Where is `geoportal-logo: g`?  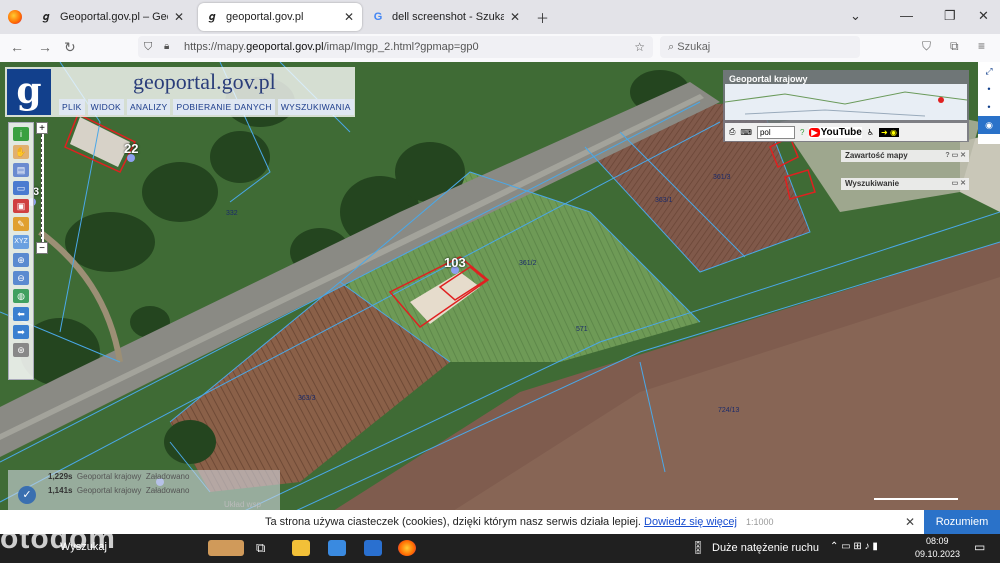 geoportal-logo: g is located at coordinates (29, 92).